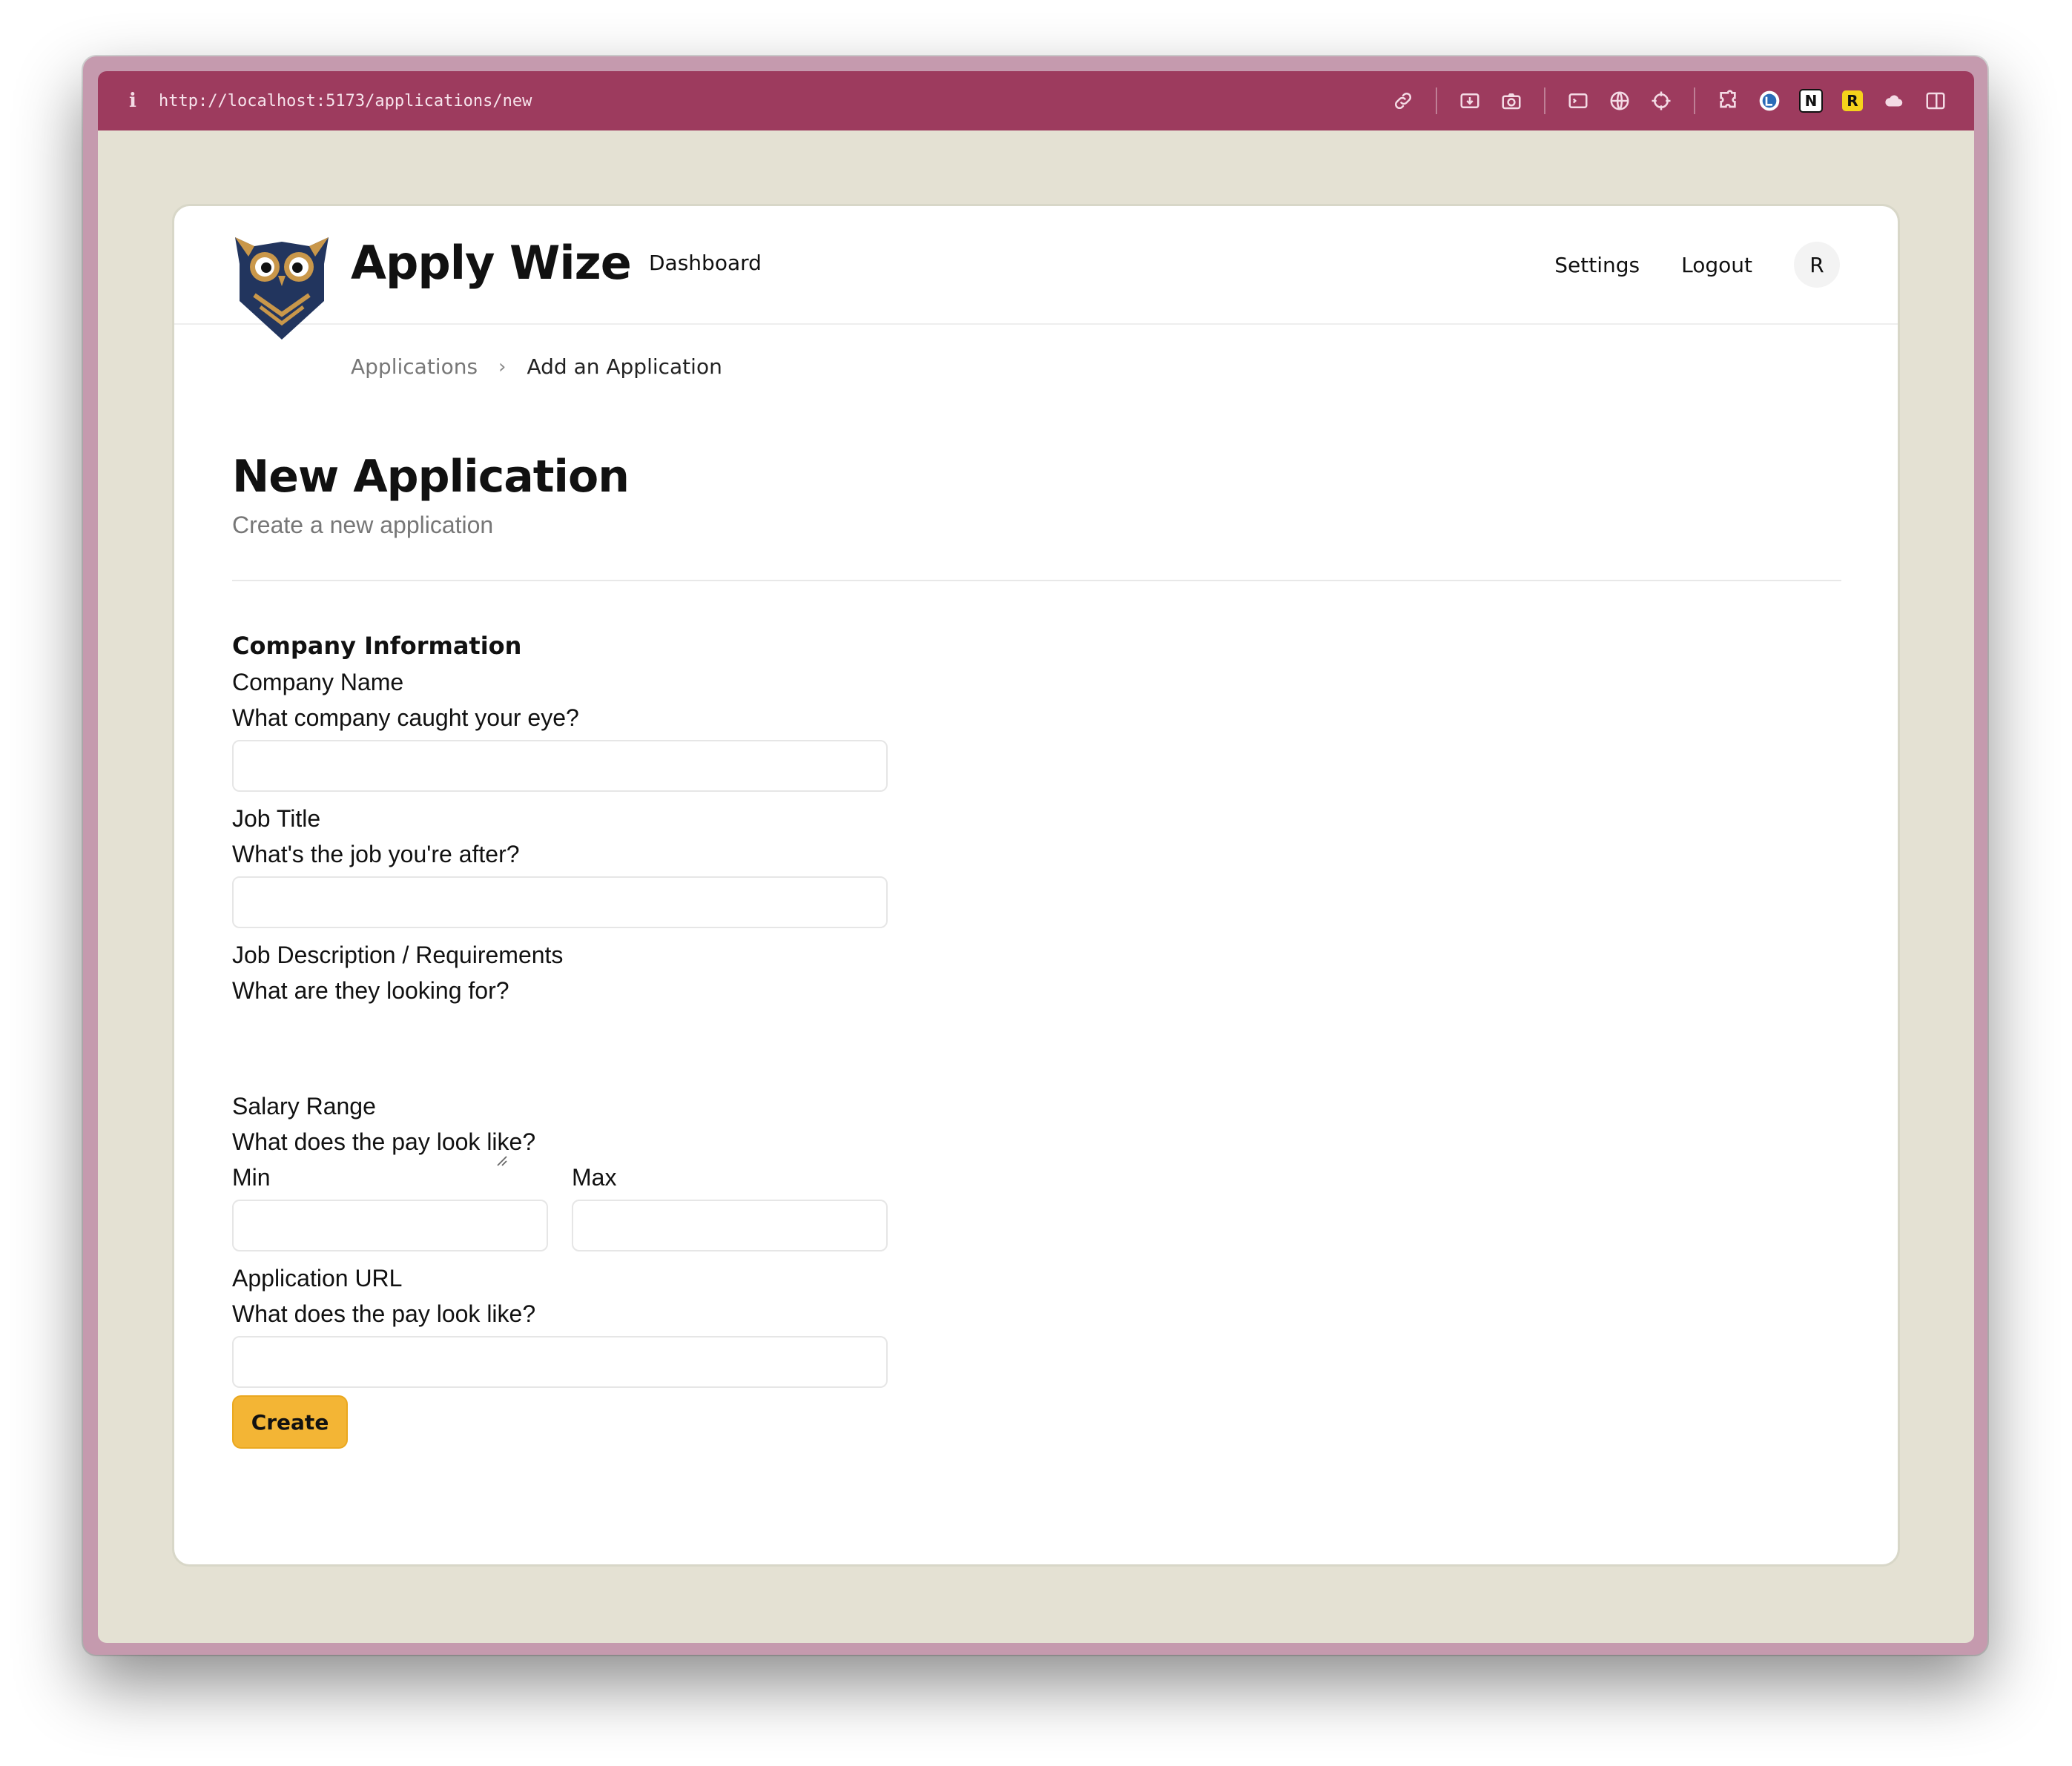 This screenshot has height=1766, width=2072. Describe the element at coordinates (502, 366) in the screenshot. I see `chevron-right-icon: ›` at that location.